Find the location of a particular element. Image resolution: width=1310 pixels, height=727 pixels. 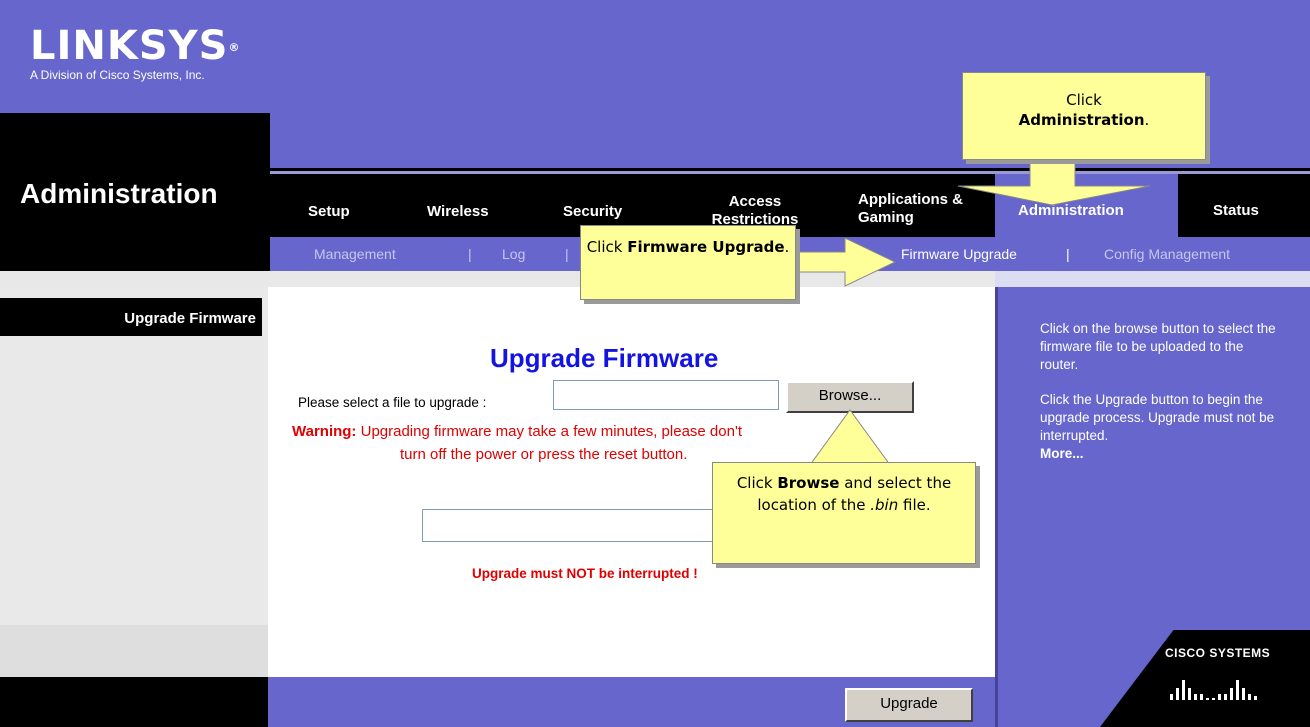

callout-bold: Browse is located at coordinates (808, 483).